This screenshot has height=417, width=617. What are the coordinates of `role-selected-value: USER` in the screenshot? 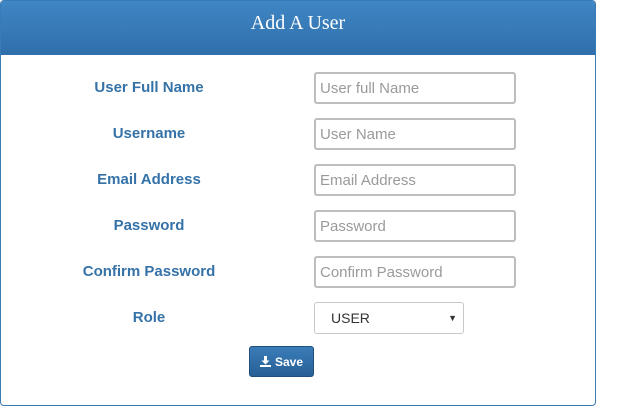 It's located at (350, 318).